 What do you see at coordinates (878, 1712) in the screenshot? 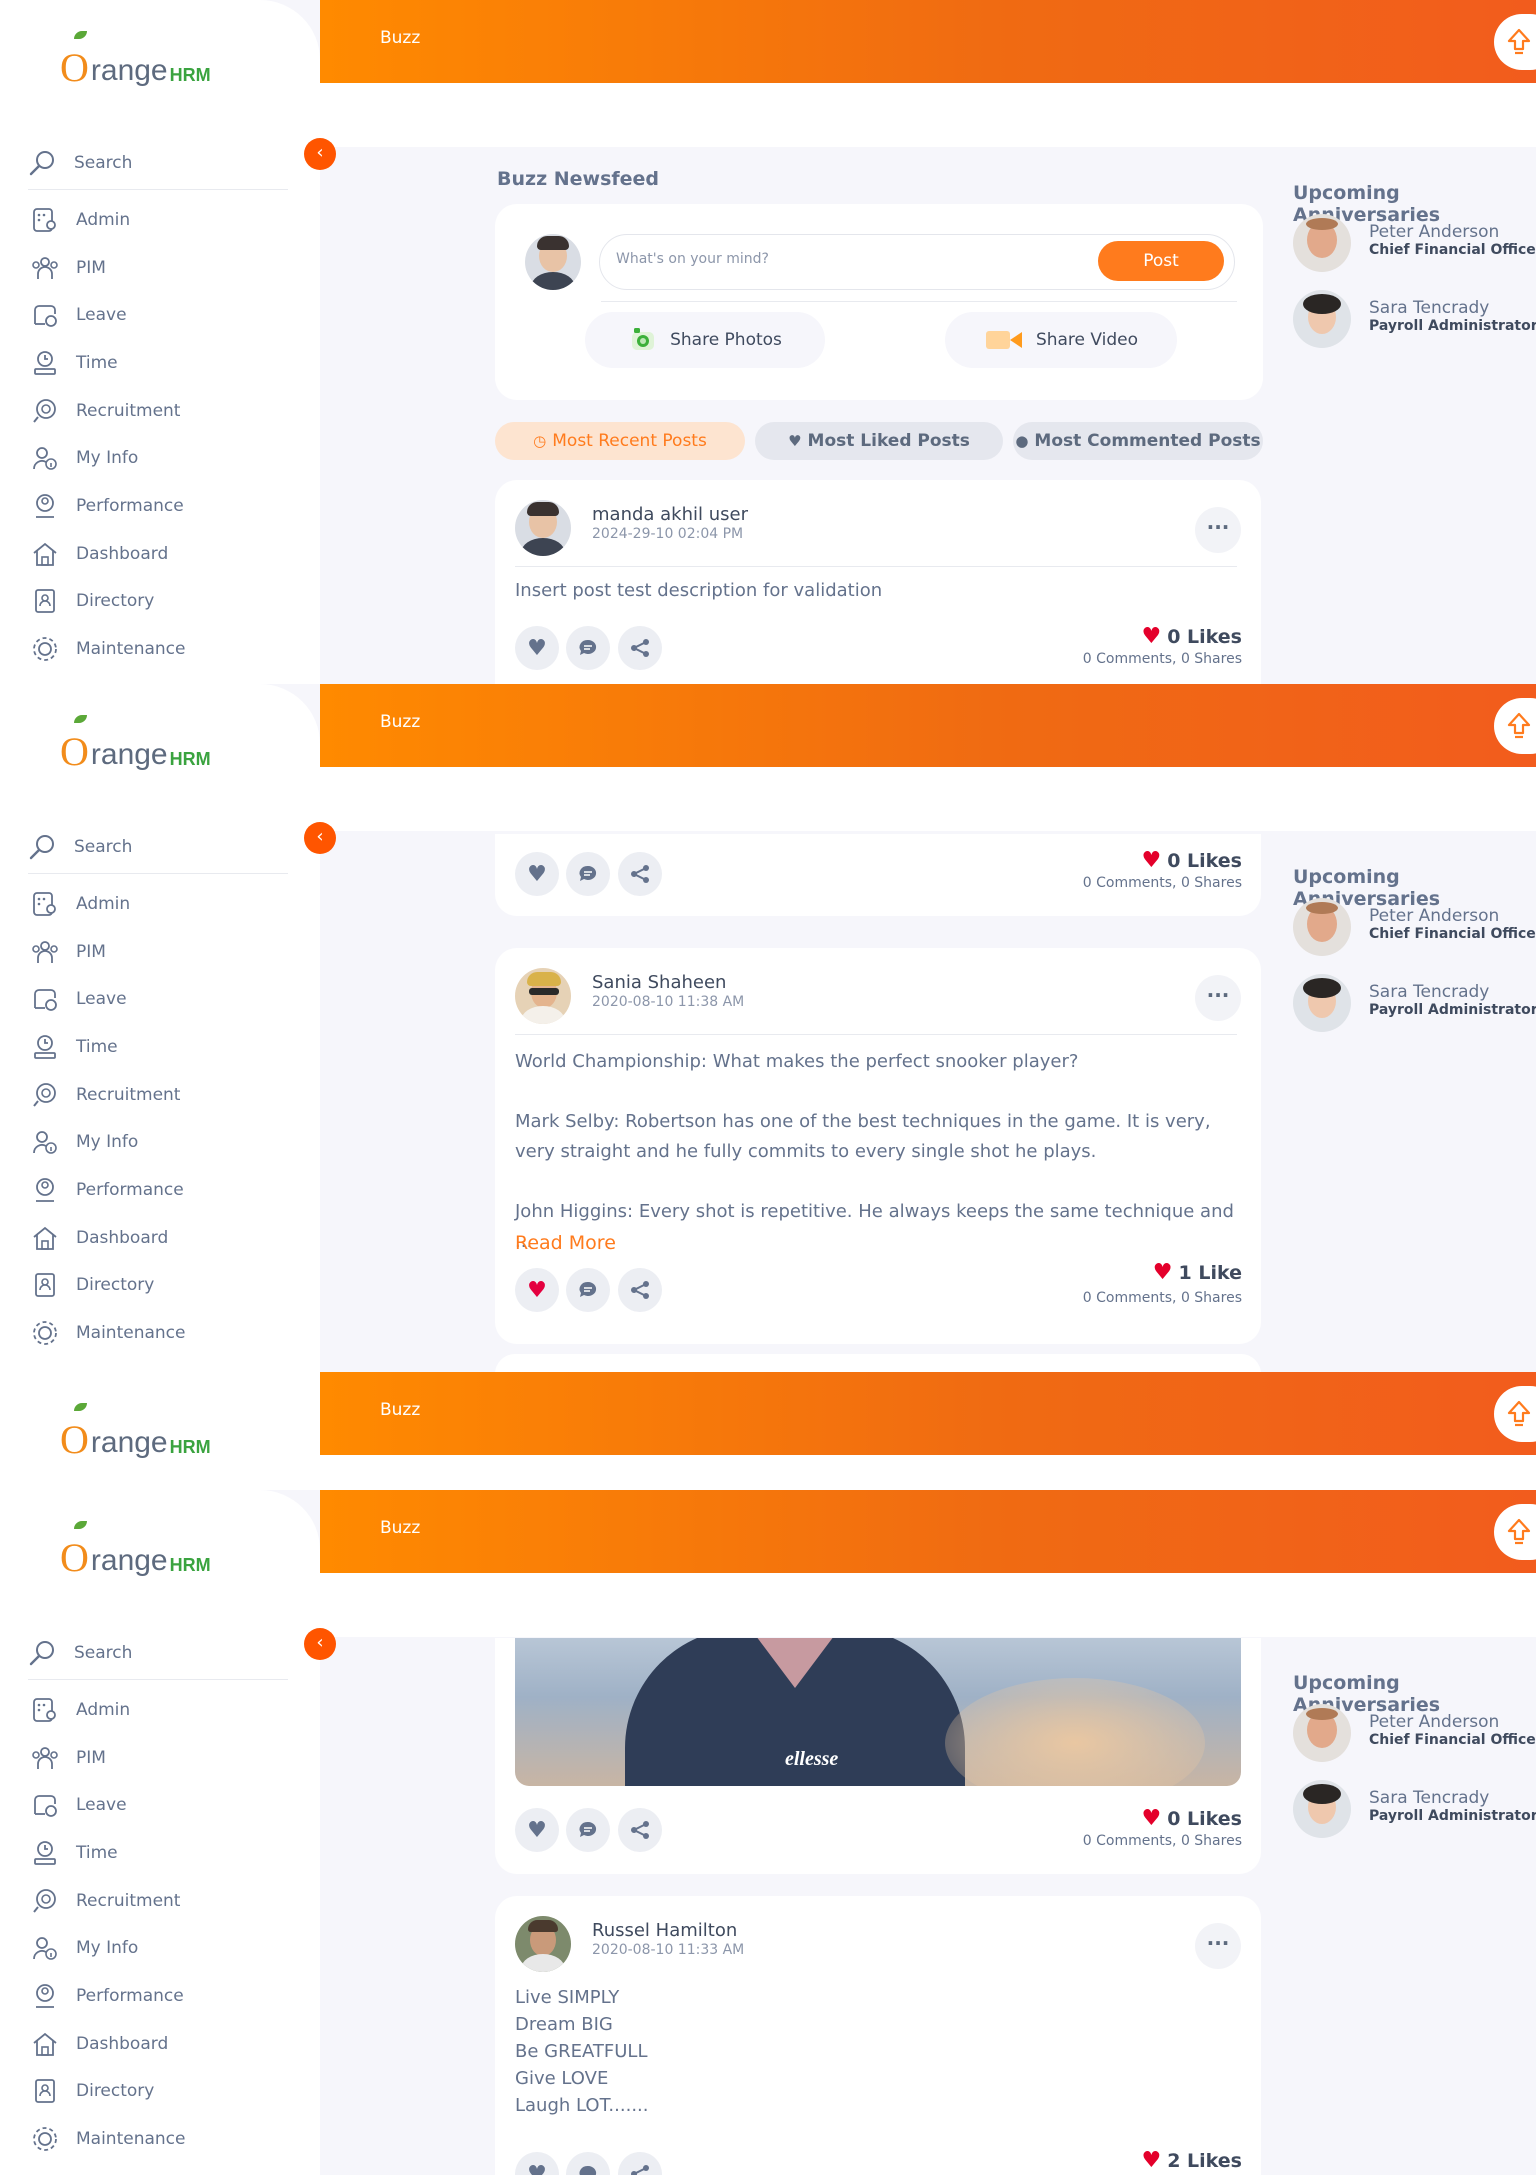
I see `post-photo: ellesse` at bounding box center [878, 1712].